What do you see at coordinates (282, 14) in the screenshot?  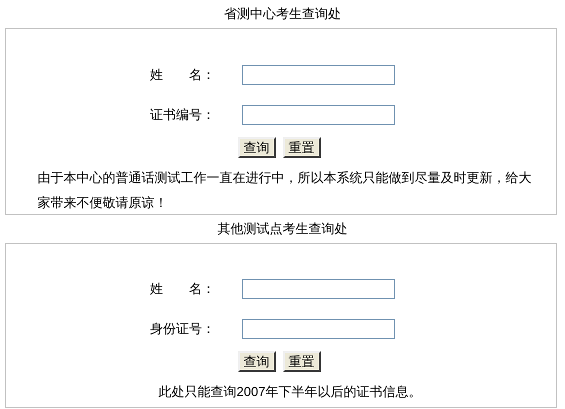 I see `section-title: 省测中心考生查询处` at bounding box center [282, 14].